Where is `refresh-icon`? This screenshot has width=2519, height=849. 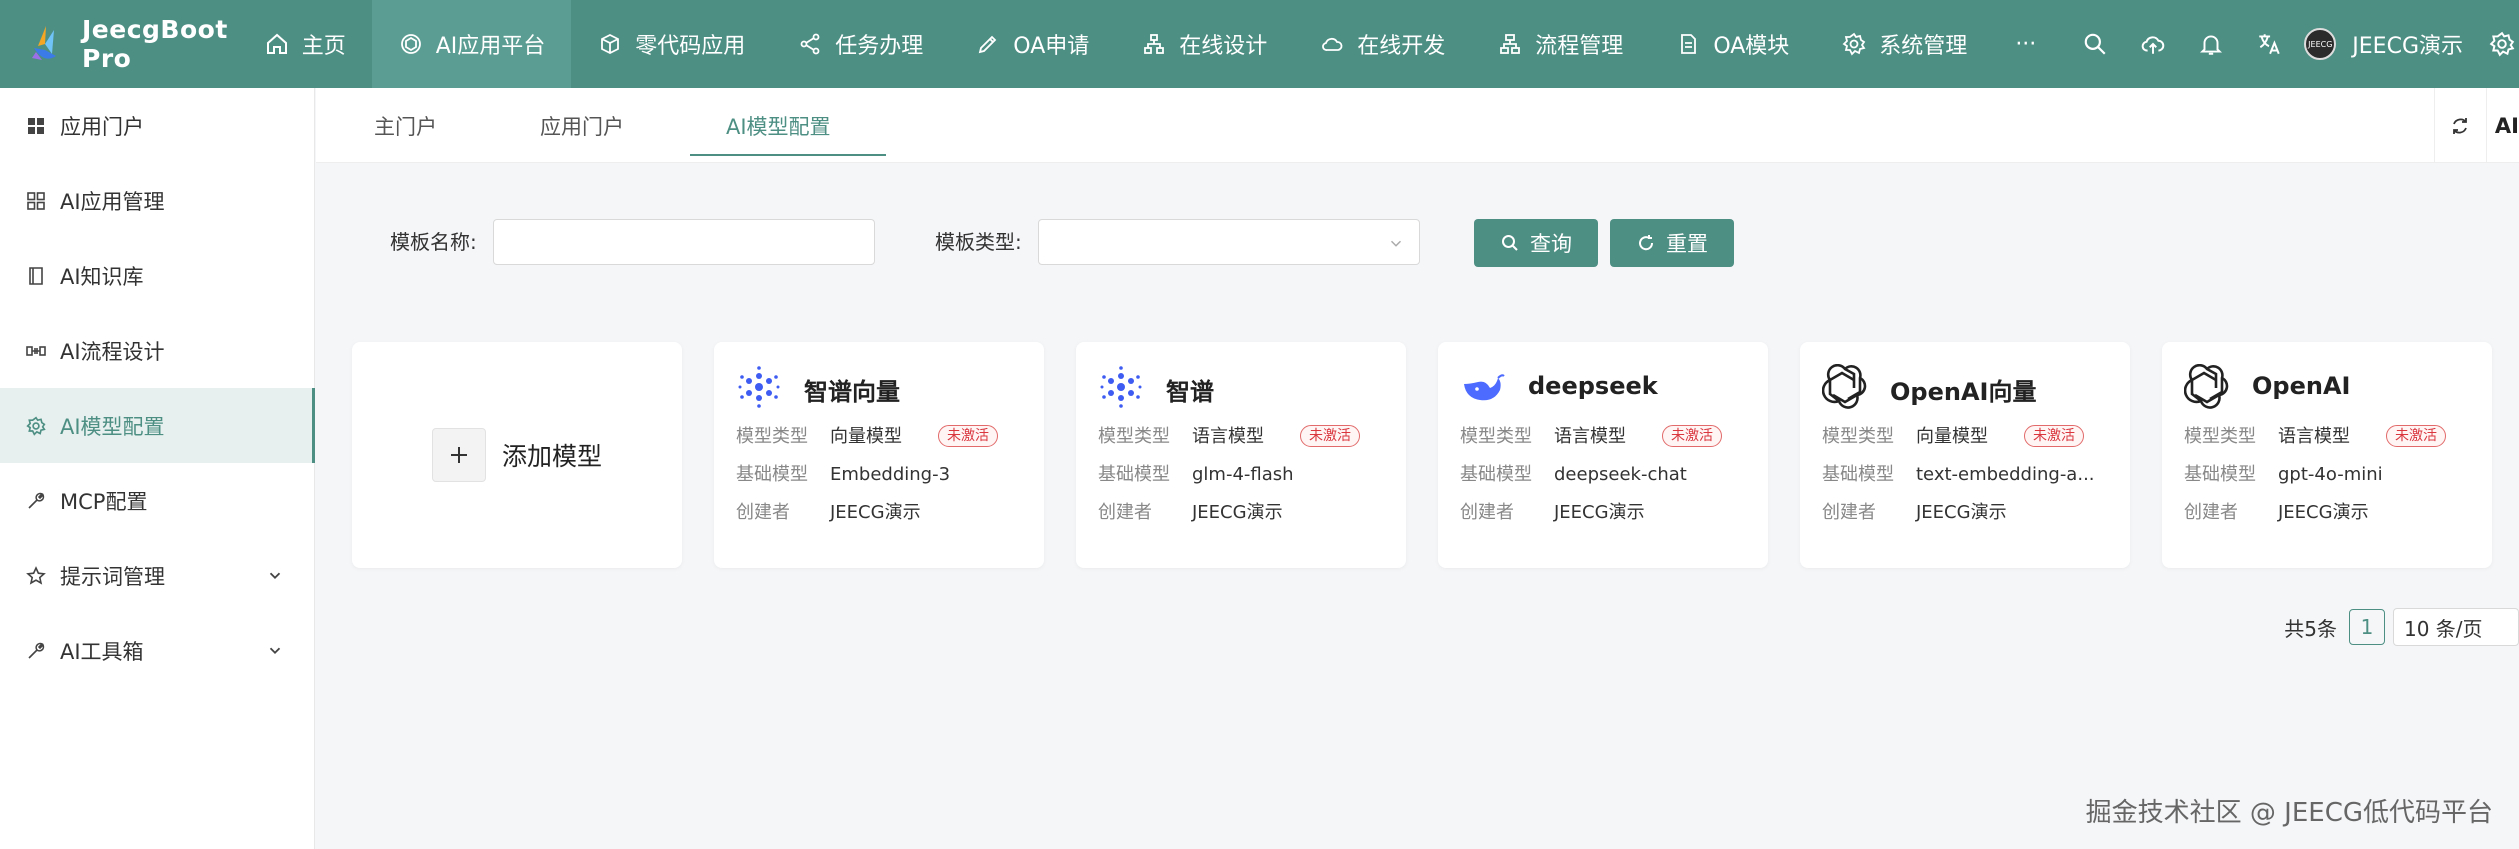 refresh-icon is located at coordinates (2460, 125).